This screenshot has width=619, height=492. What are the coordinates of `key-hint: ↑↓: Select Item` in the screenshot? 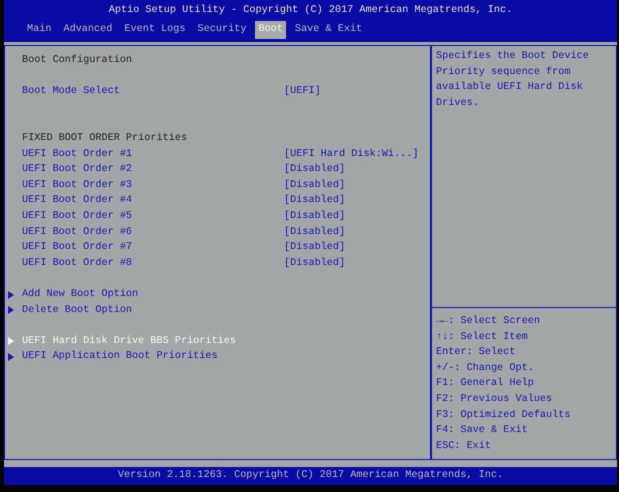 It's located at (482, 337).